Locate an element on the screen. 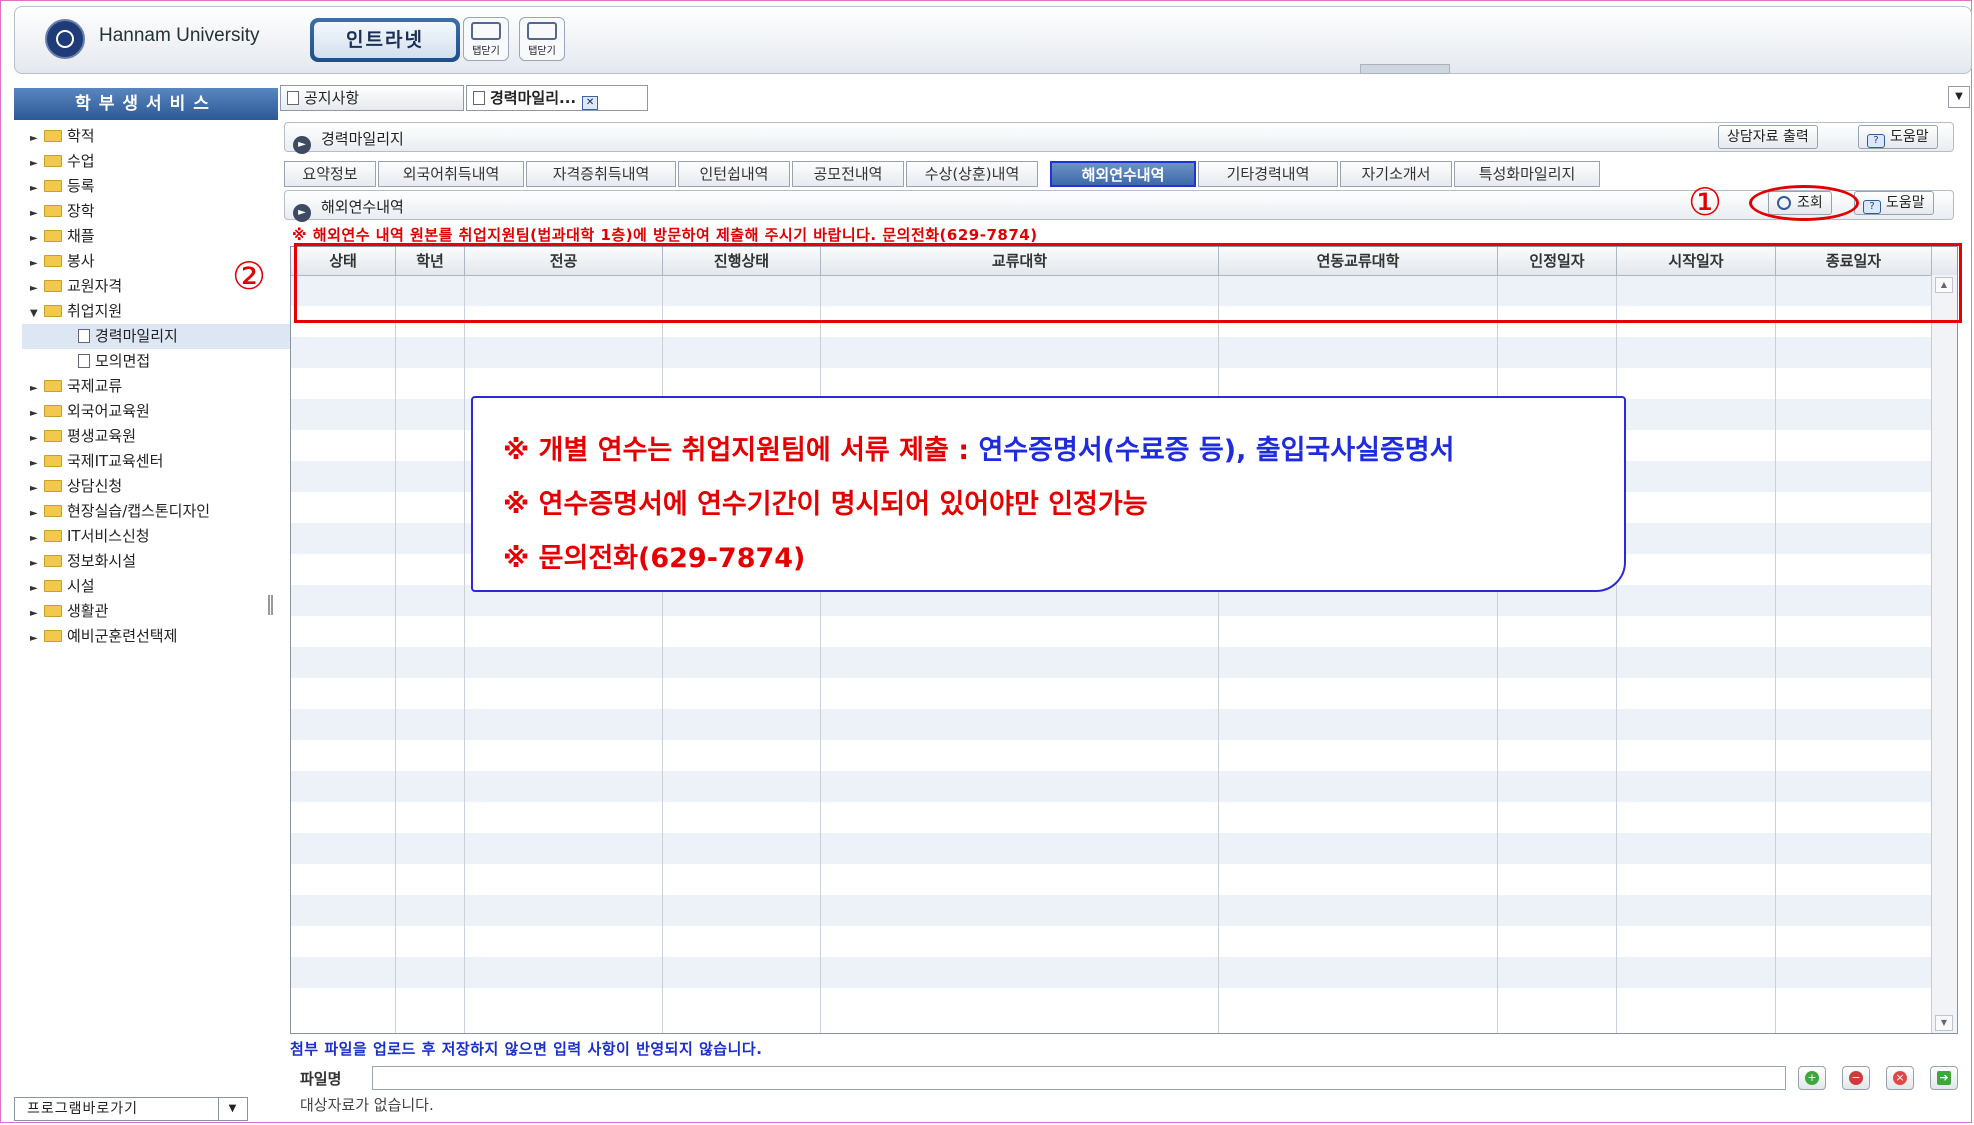 The width and height of the screenshot is (1974, 1125). tab-career-mileage: 경력마일리... ✕ is located at coordinates (557, 98).